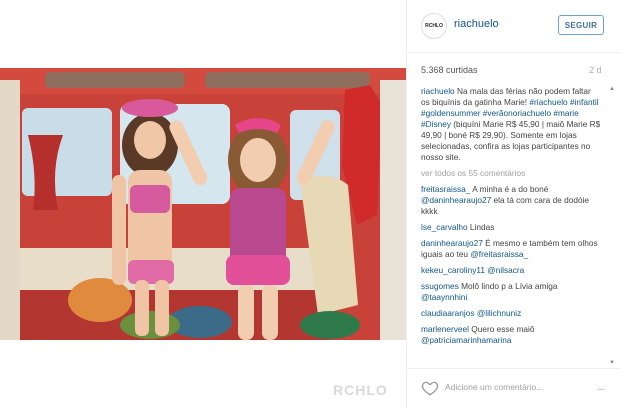 Image resolution: width=620 pixels, height=409 pixels. Describe the element at coordinates (513, 26) in the screenshot. I see `post-header: RCHLO riachuelo SEGUIR` at that location.